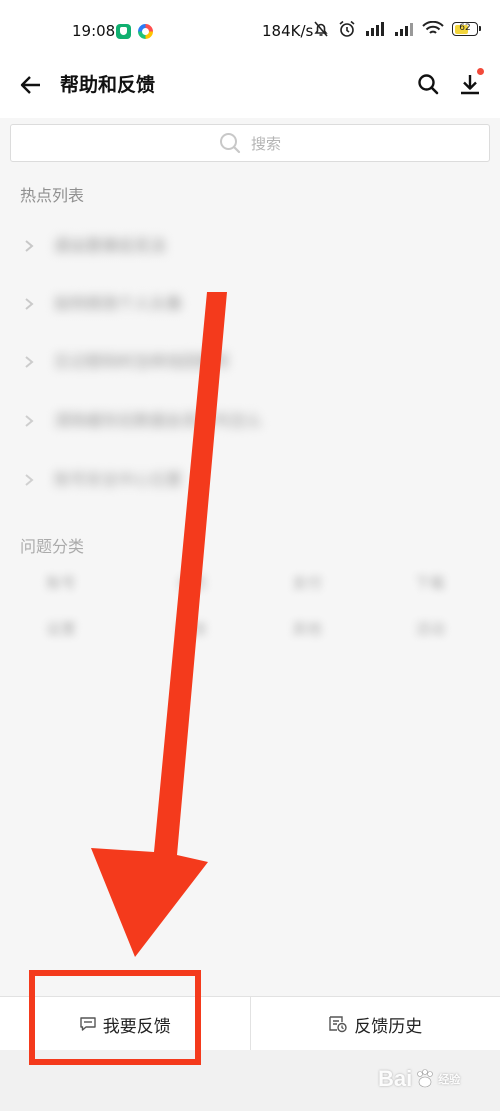  Describe the element at coordinates (265, 143) in the screenshot. I see `search-placeholder: 搜索` at that location.